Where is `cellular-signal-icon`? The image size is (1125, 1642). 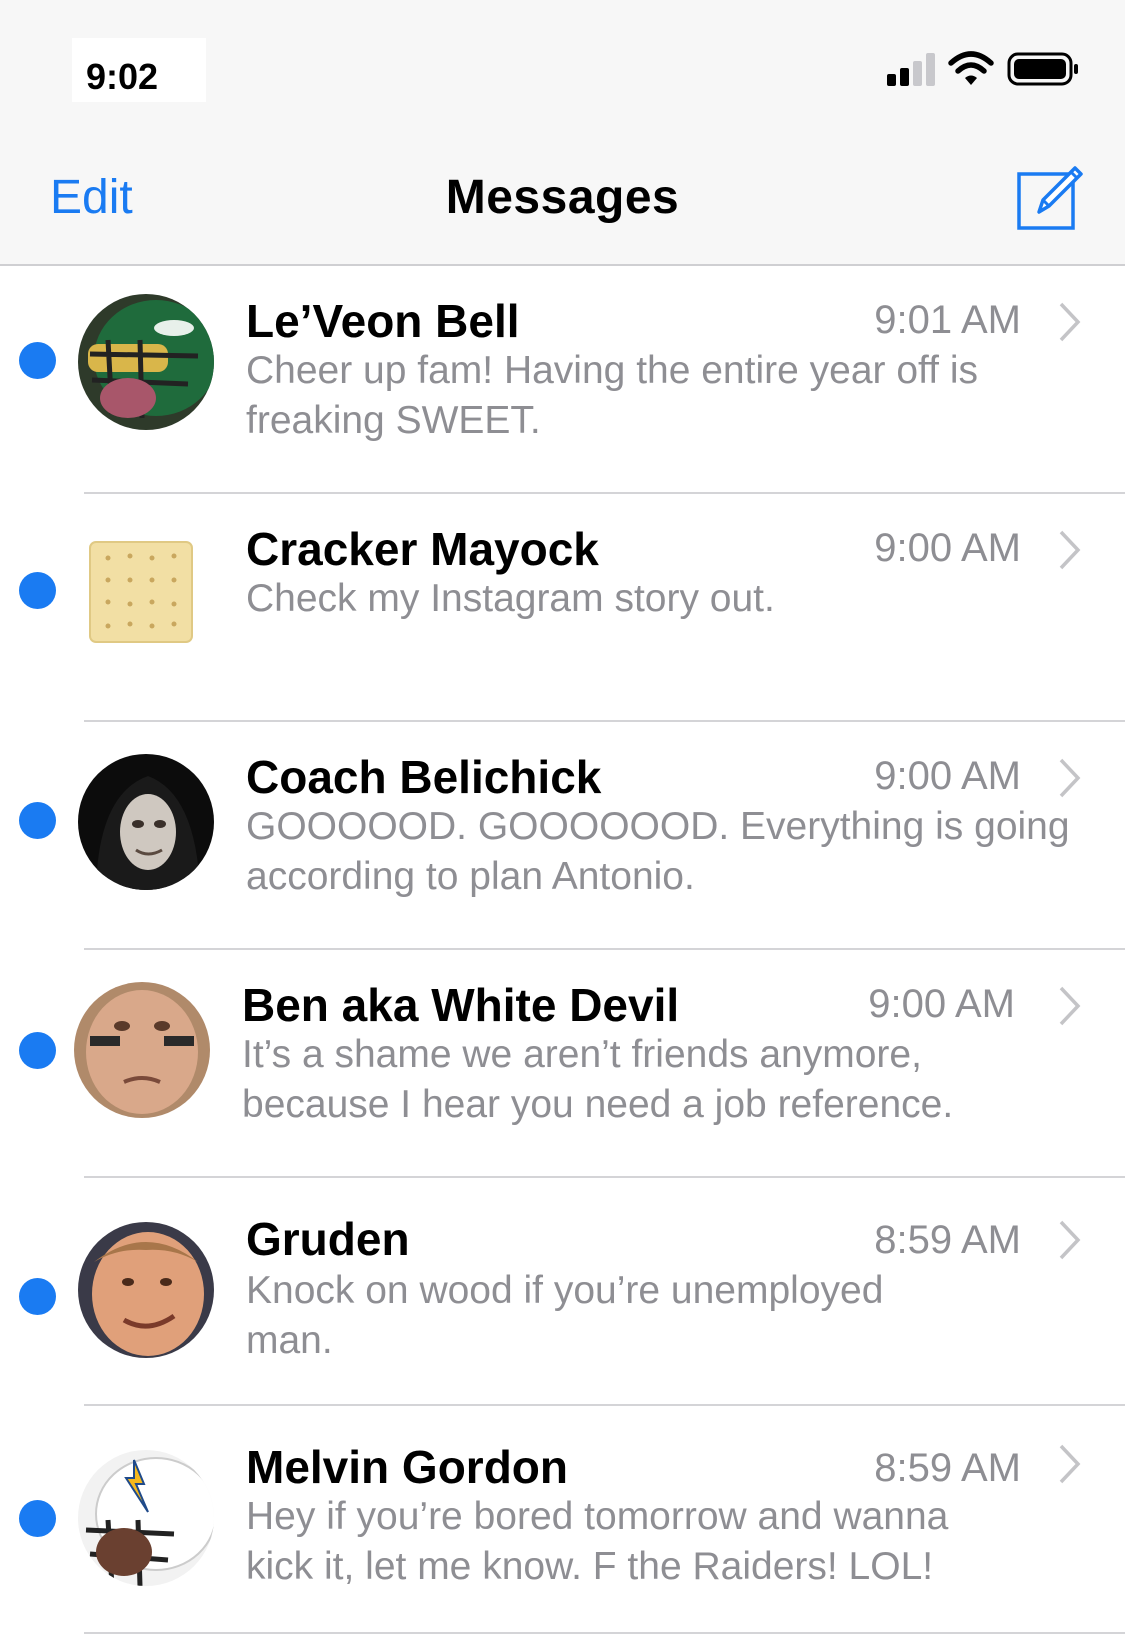 cellular-signal-icon is located at coordinates (911, 69).